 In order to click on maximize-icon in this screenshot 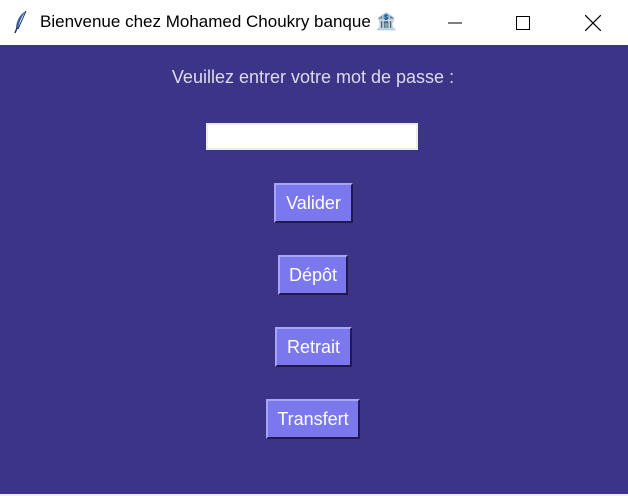, I will do `click(523, 22)`.